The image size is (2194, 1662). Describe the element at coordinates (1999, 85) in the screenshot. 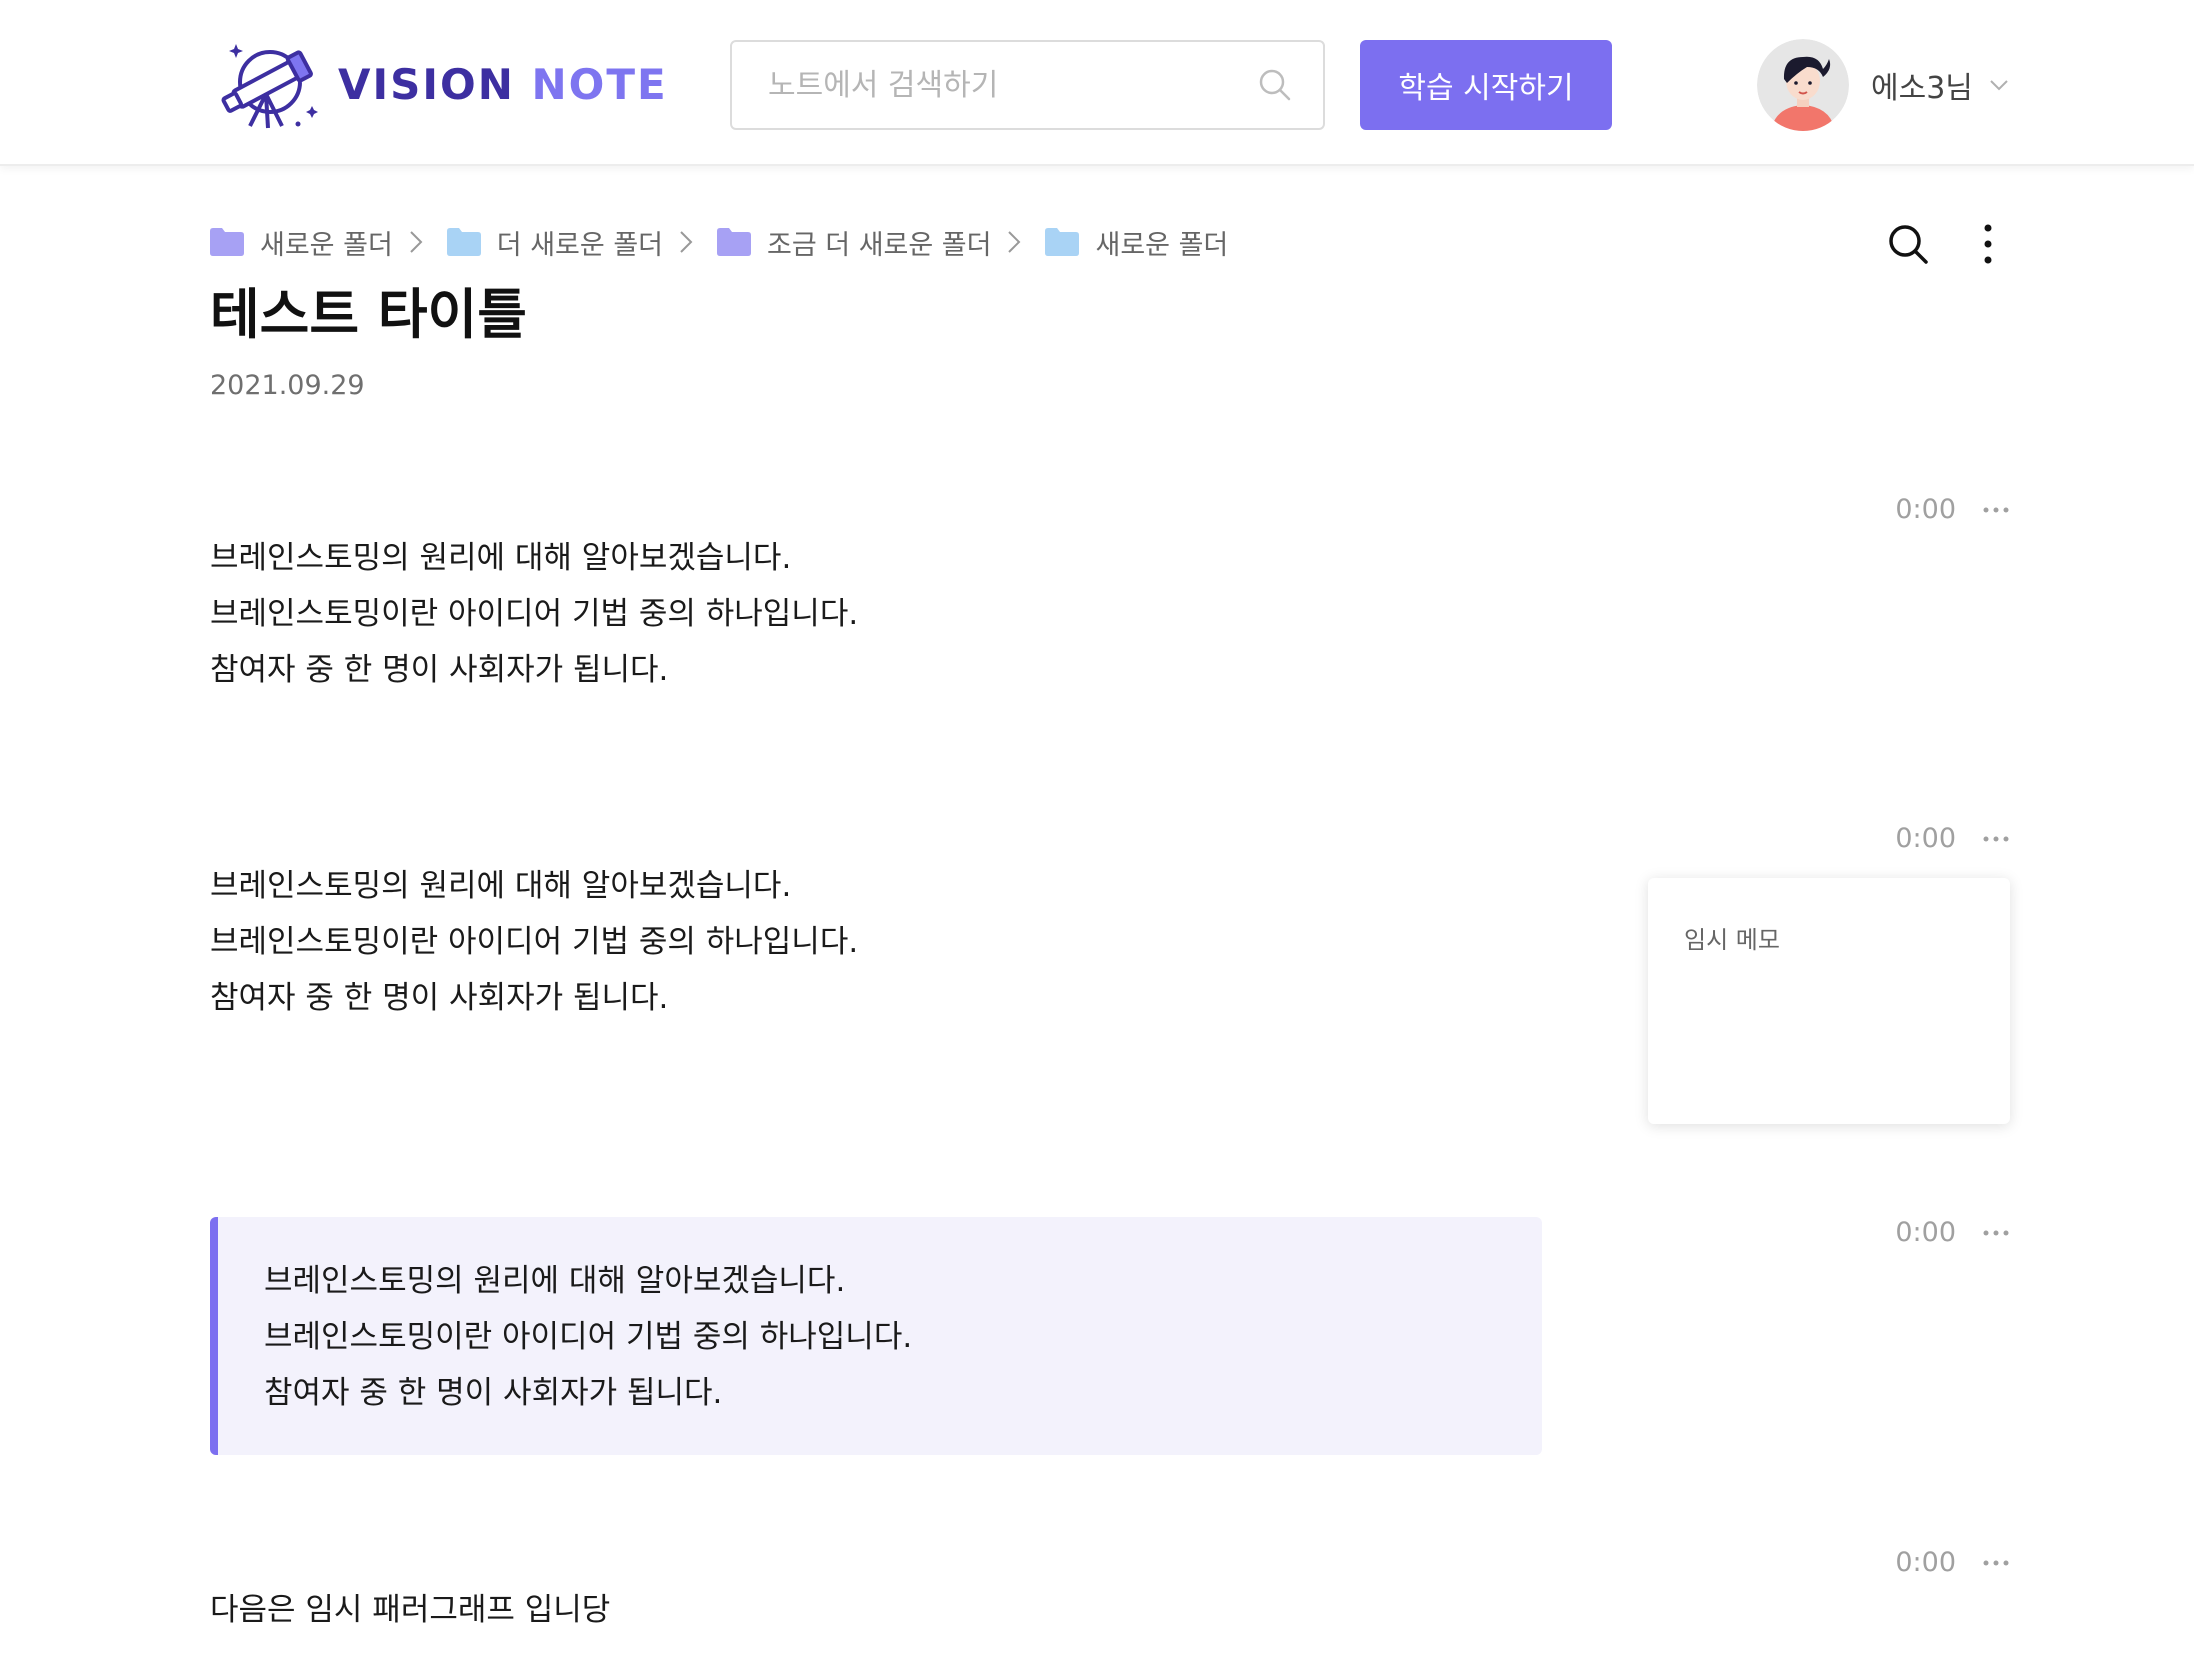

I see `chevron-down-icon` at that location.